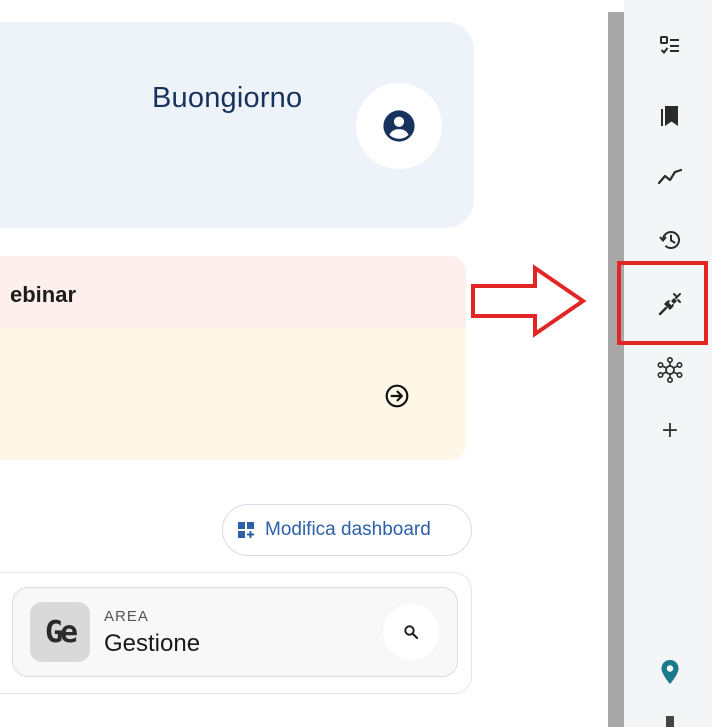 The height and width of the screenshot is (727, 712). I want to click on rail-item-history, so click(670, 240).